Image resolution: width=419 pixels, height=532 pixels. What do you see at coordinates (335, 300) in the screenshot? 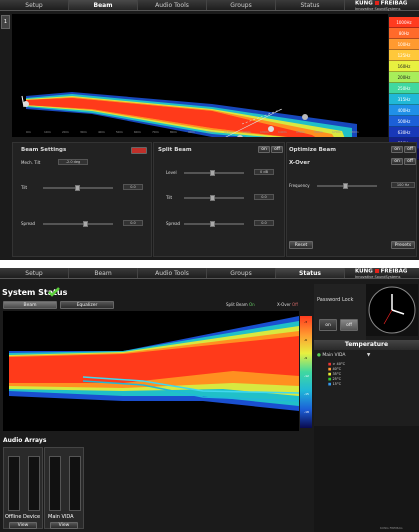
I see `password-lock-title: Password Lock` at bounding box center [335, 300].